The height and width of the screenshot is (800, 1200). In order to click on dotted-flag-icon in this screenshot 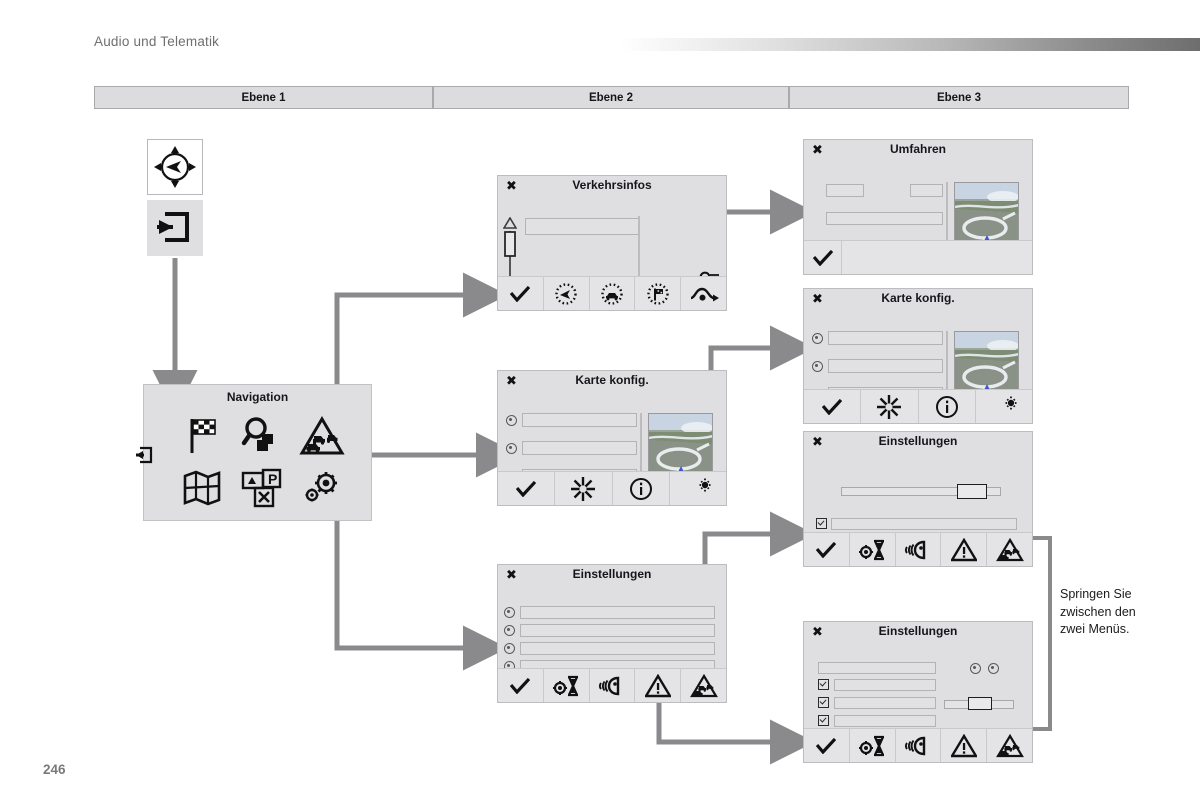, I will do `click(658, 293)`.